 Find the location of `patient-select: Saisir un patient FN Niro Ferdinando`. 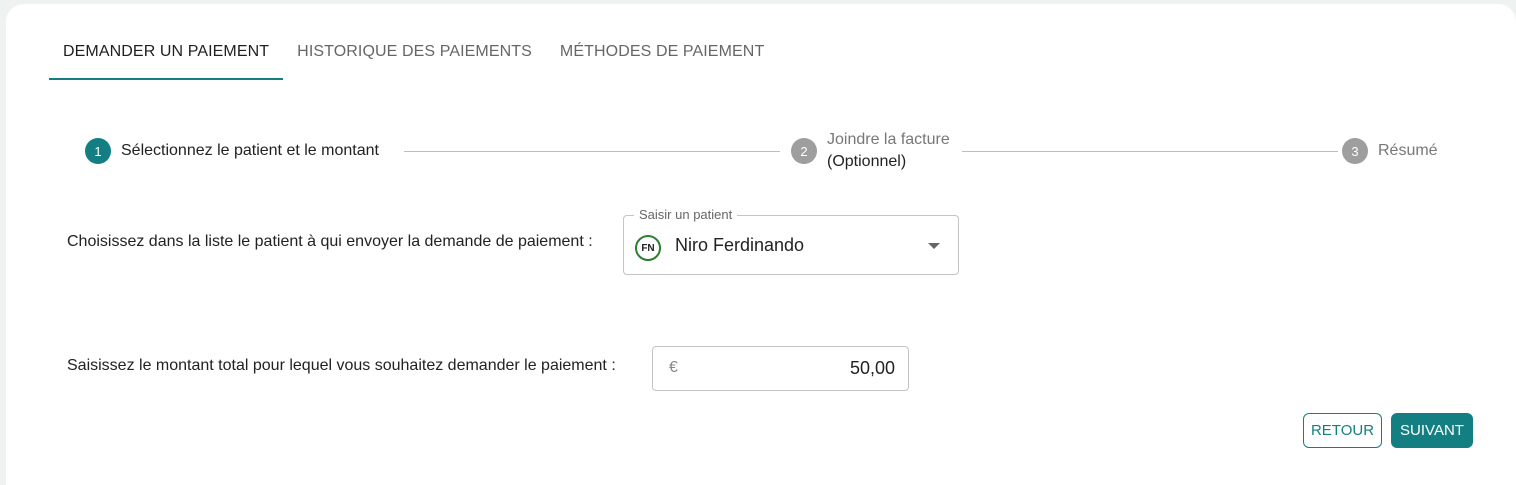

patient-select: Saisir un patient FN Niro Ferdinando is located at coordinates (791, 241).